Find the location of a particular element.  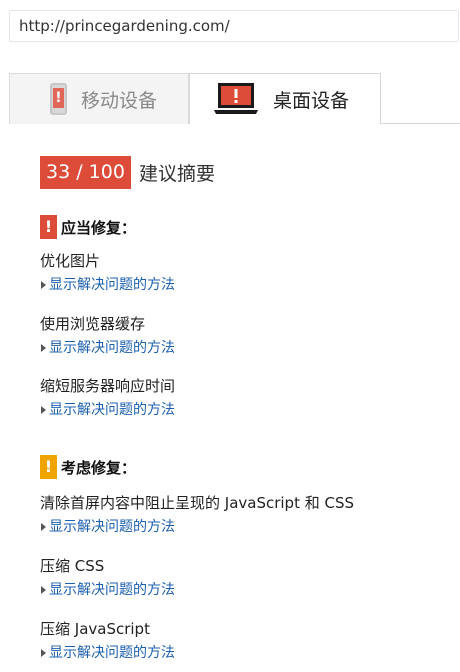

rule-item: 使用浏览器缓存 显示解决问题的方法 is located at coordinates (107, 335).